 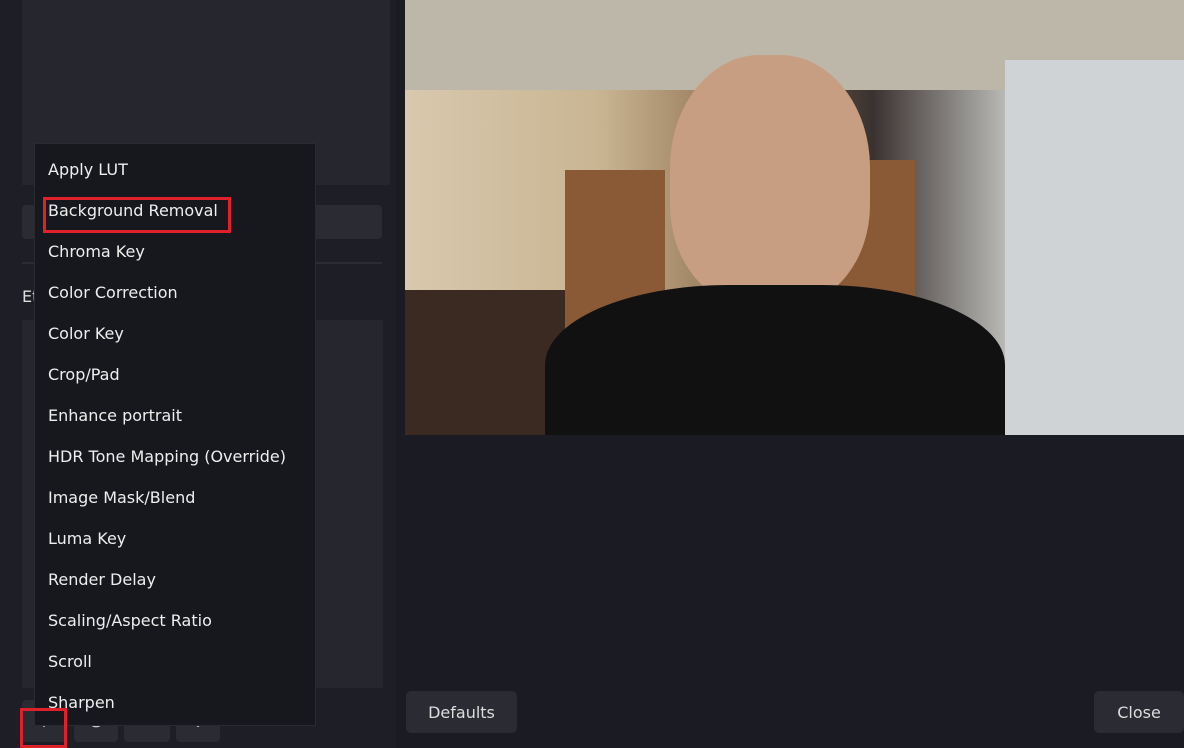 What do you see at coordinates (770, 180) in the screenshot?
I see `person-head` at bounding box center [770, 180].